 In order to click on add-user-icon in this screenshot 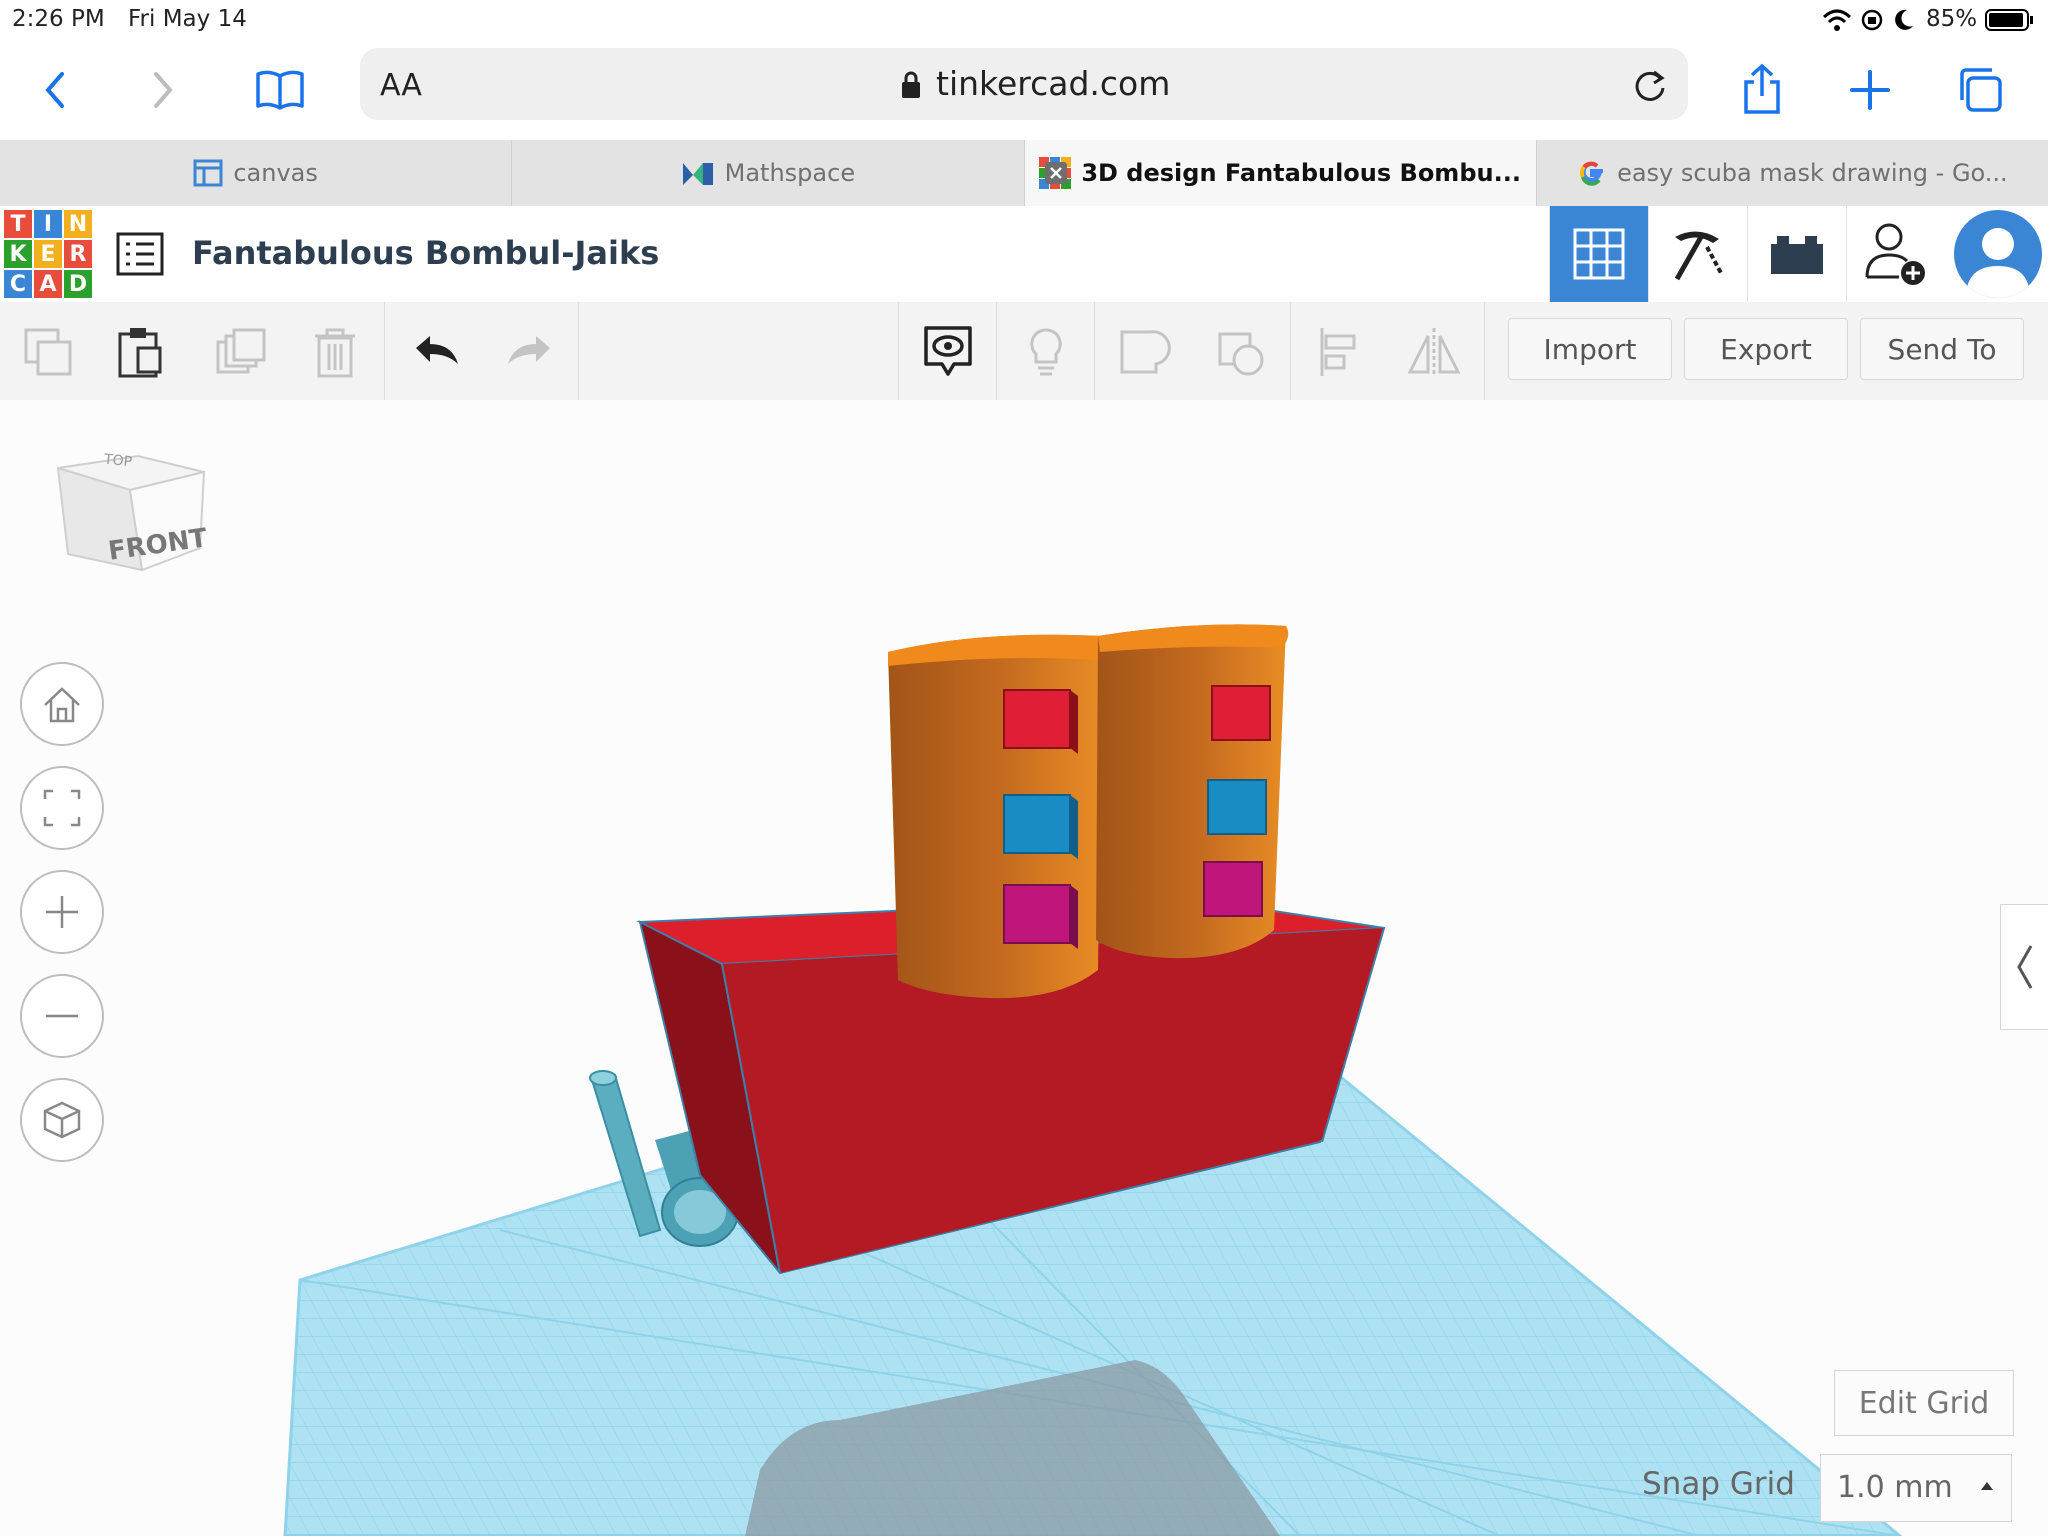, I will do `click(1895, 254)`.